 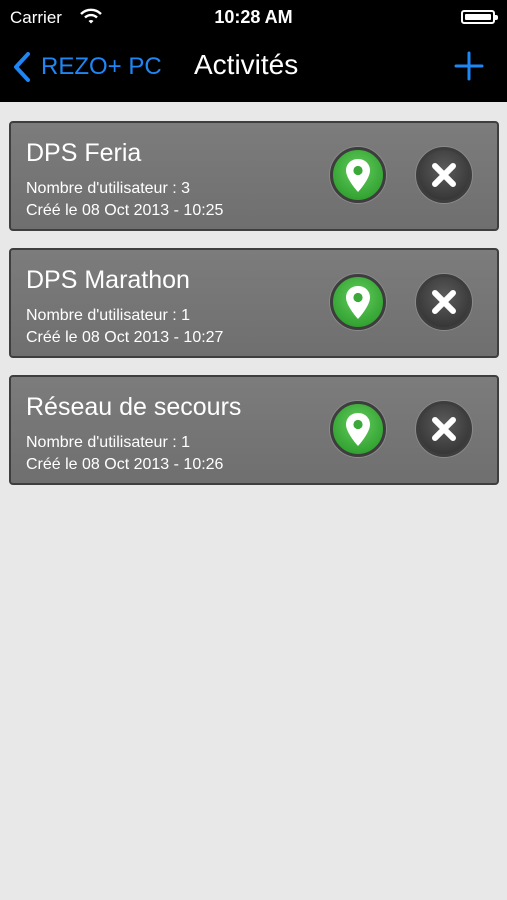 I want to click on activity-user-count: Nombre d'utilisateur : 3, so click(x=108, y=188).